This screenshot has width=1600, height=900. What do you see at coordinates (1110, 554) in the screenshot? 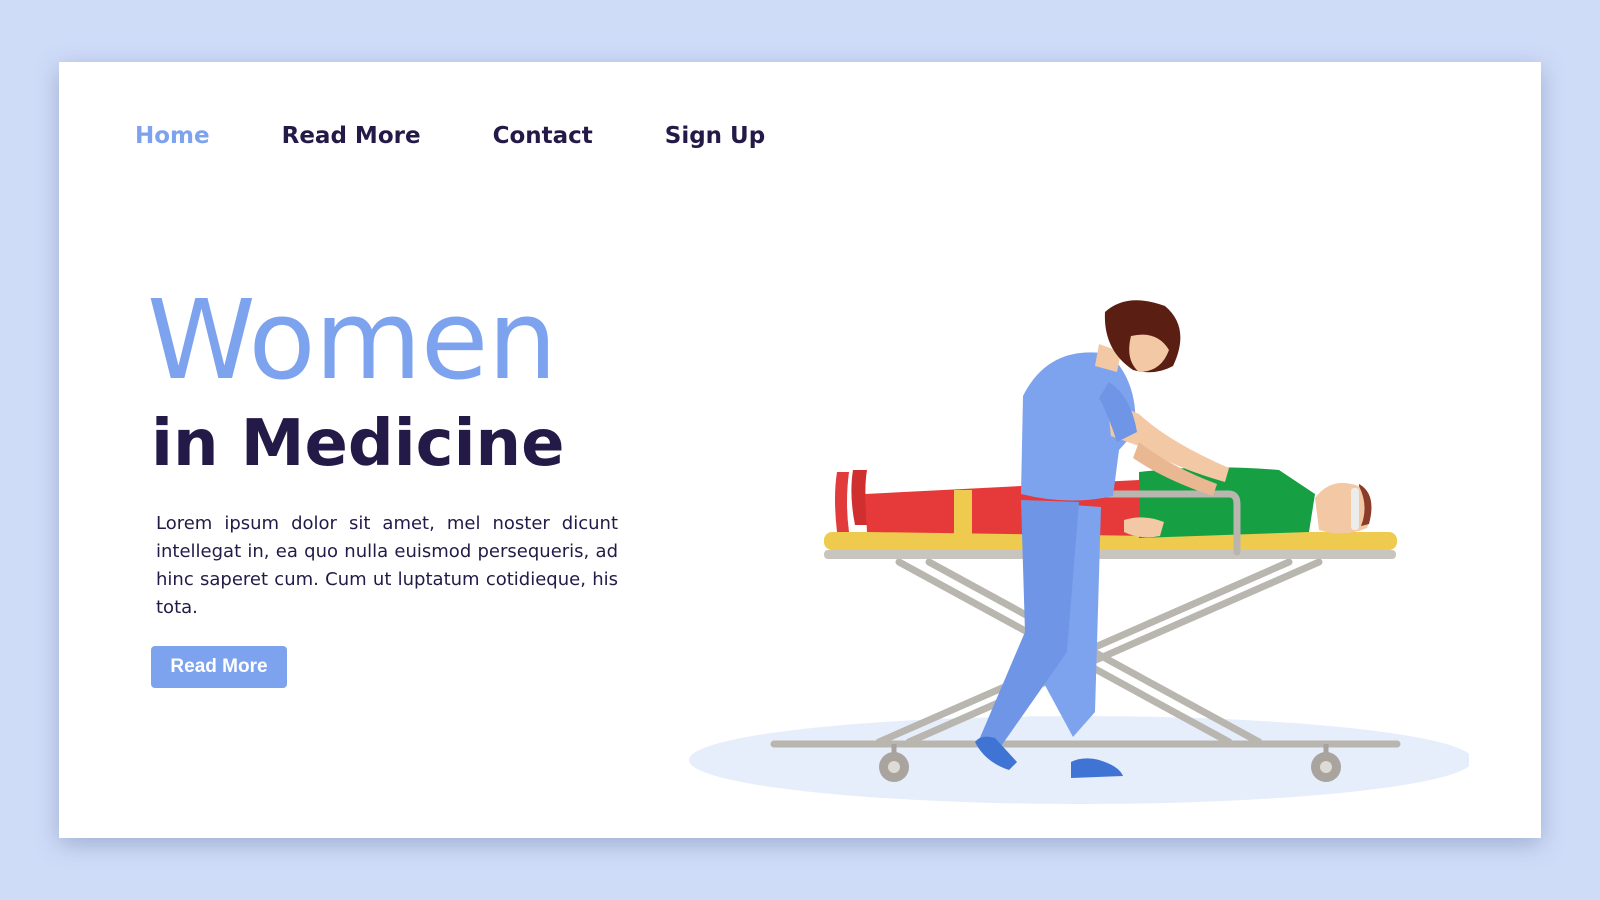
I see `stretcher-rail` at bounding box center [1110, 554].